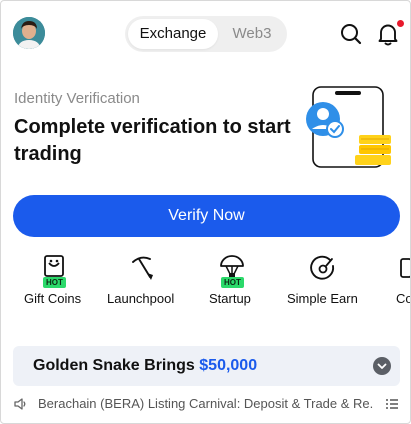 The height and width of the screenshot is (424, 411). I want to click on earn-icon, so click(323, 268).